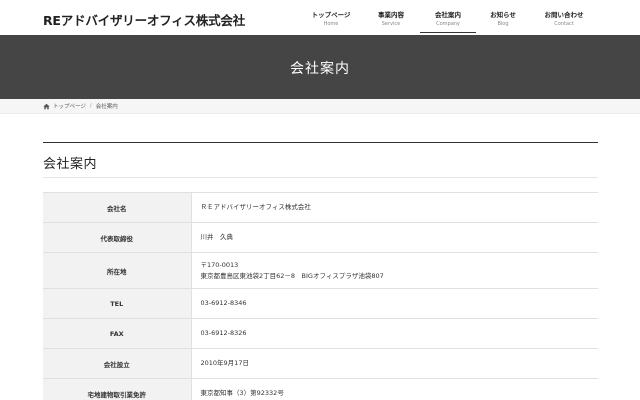 The height and width of the screenshot is (400, 640). Describe the element at coordinates (70, 164) in the screenshot. I see `section-title: 会社案内` at that location.